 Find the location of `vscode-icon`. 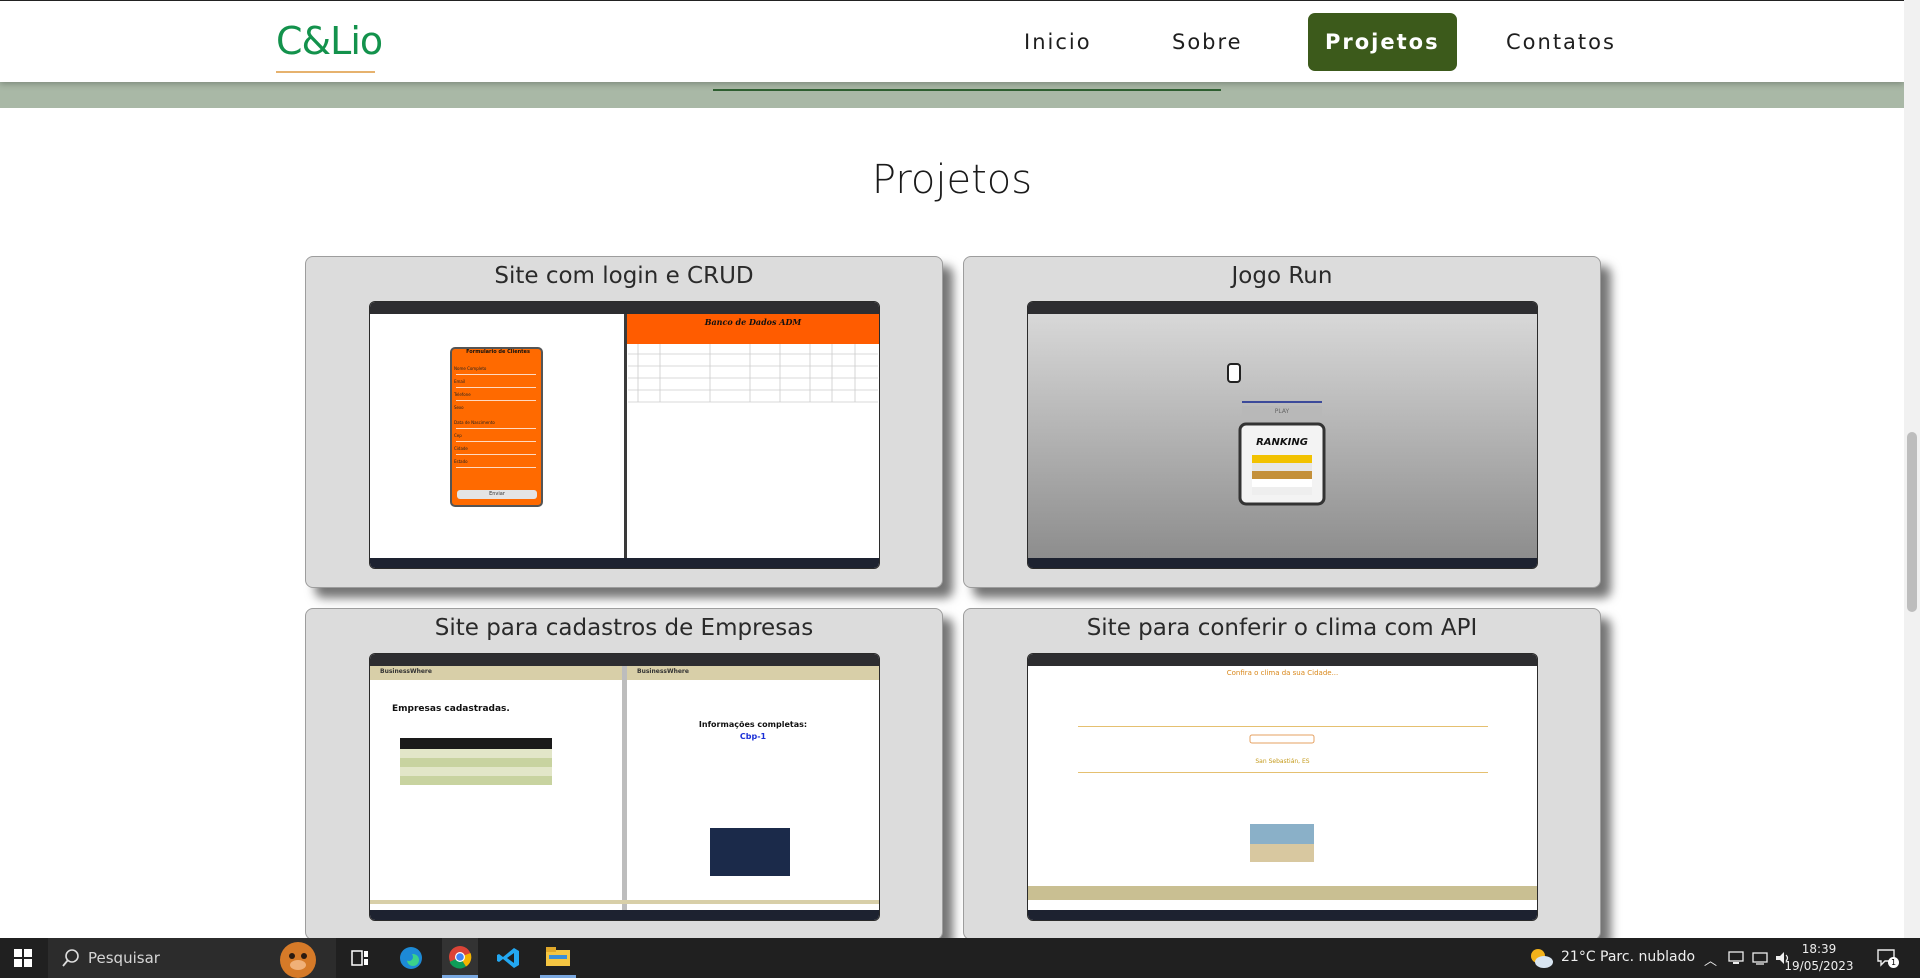

vscode-icon is located at coordinates (509, 958).